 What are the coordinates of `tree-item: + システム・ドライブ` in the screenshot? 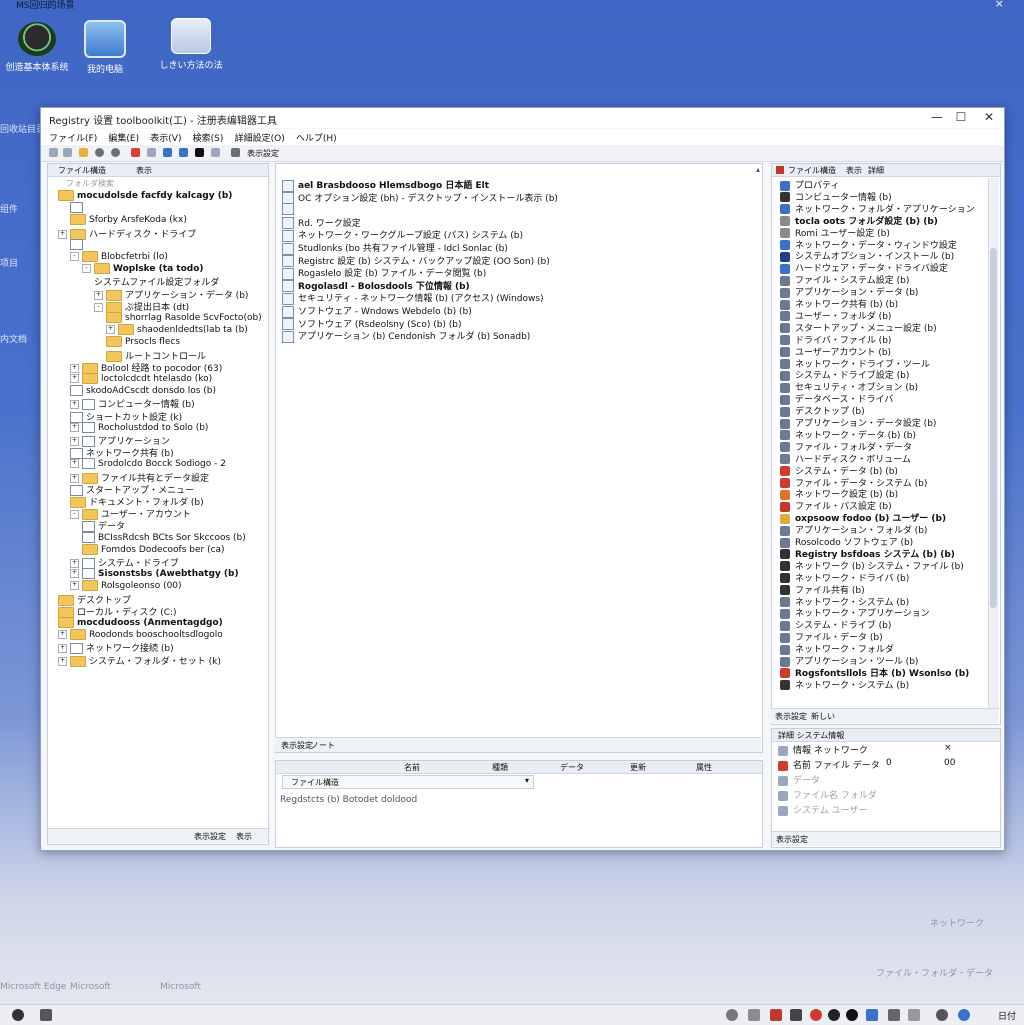 It's located at (124, 562).